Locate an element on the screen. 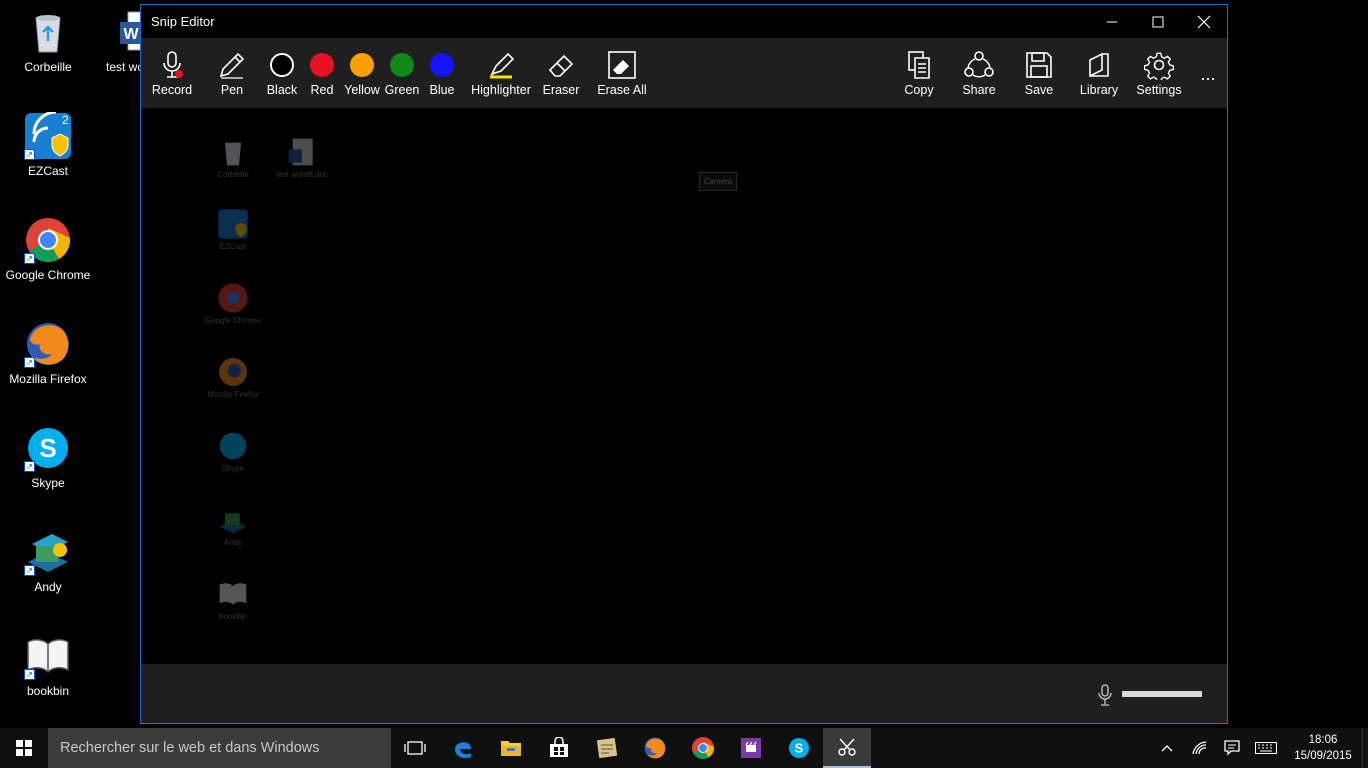 Image resolution: width=1368 pixels, height=768 pixels. eraser-button: Eraser is located at coordinates (561, 73).